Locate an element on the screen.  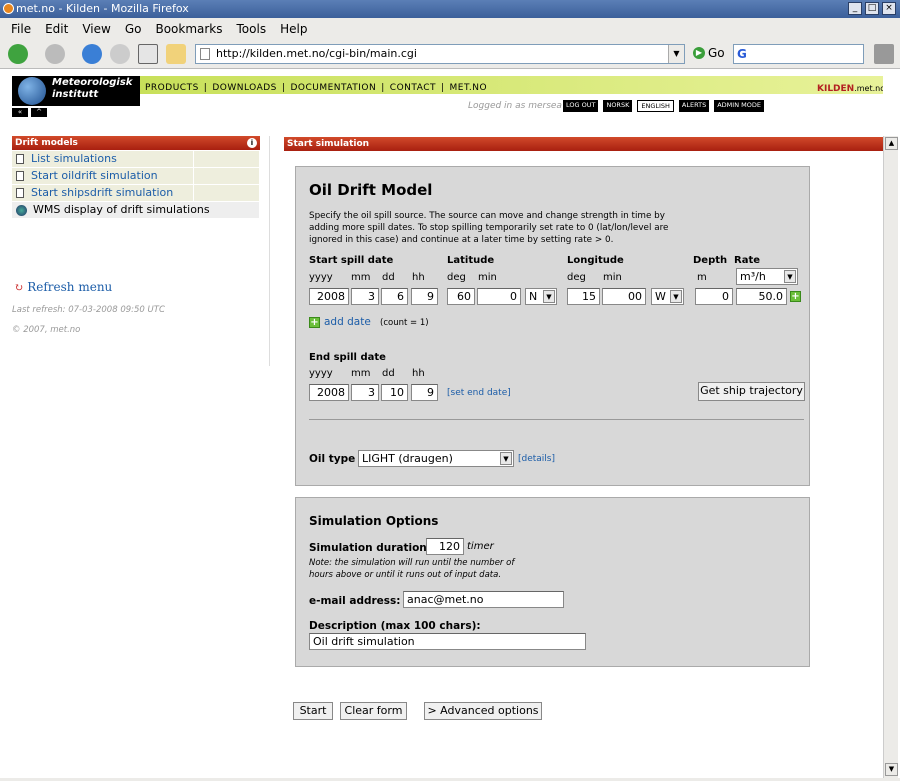
met-logo: Meteorologisk institutt is located at coordinates (76, 91).